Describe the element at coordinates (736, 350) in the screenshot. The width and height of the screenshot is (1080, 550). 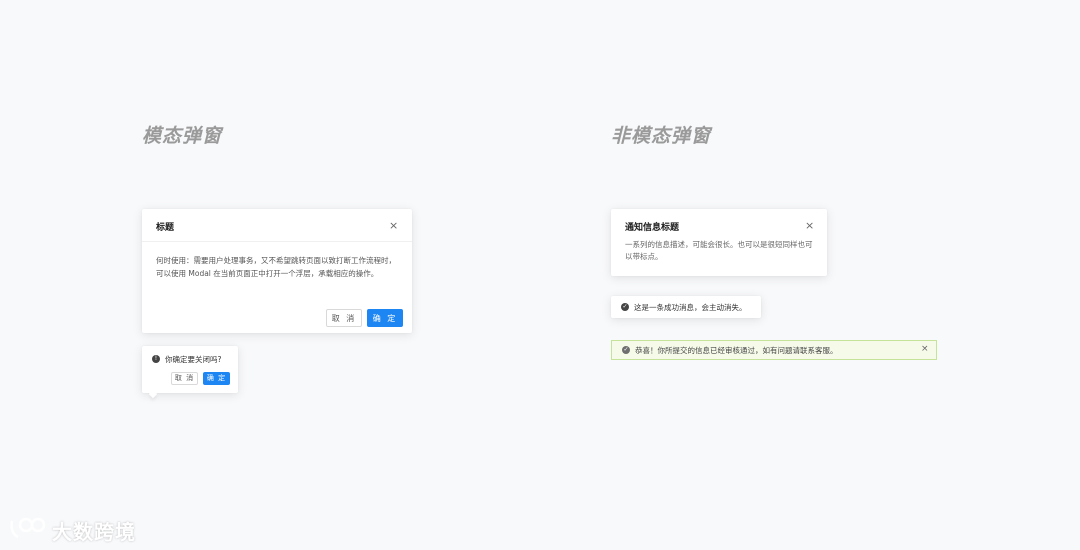
I see `success-alert-text: 恭喜！你所提交的信息已经审核通过，如有问题请联系客服。` at that location.